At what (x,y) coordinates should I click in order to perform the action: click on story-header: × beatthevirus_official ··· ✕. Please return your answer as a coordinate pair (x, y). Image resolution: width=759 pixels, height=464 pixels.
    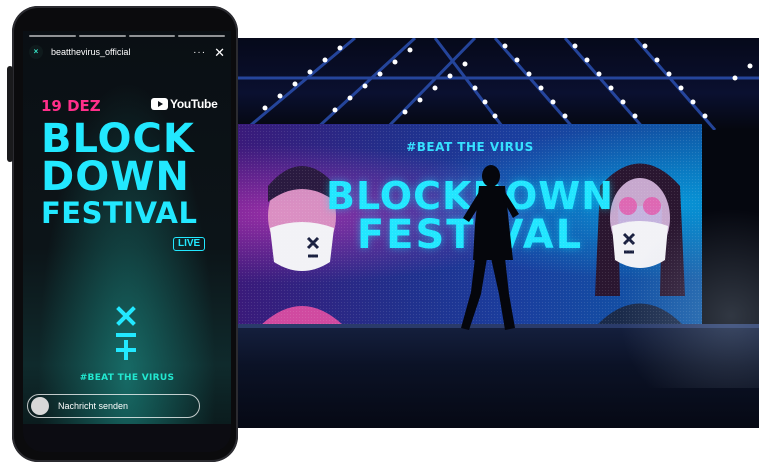
    Looking at the image, I should click on (127, 52).